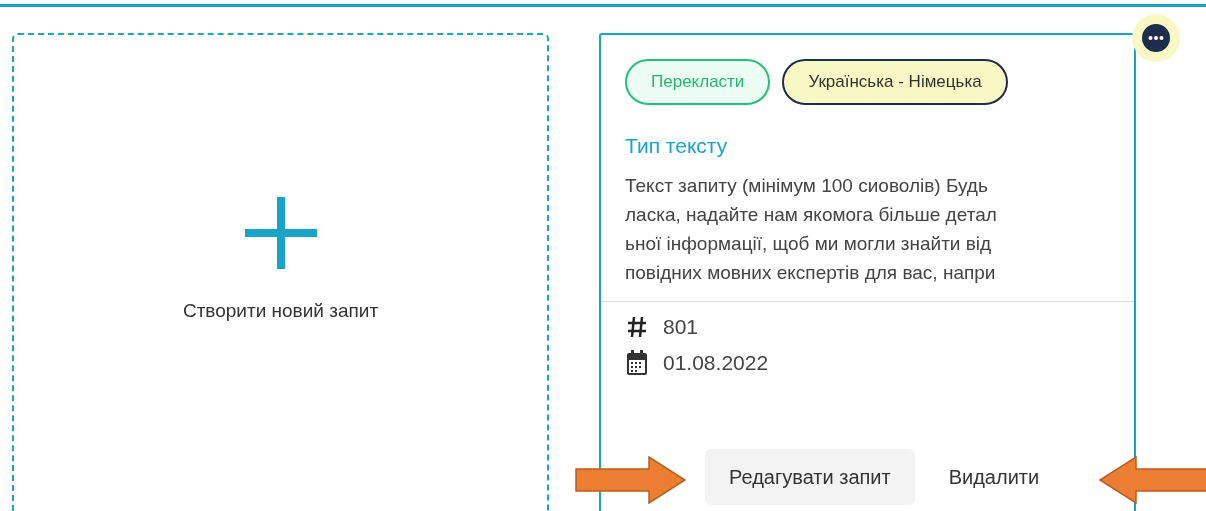  Describe the element at coordinates (895, 82) in the screenshot. I see `language-tag: Українська - Німецька` at that location.